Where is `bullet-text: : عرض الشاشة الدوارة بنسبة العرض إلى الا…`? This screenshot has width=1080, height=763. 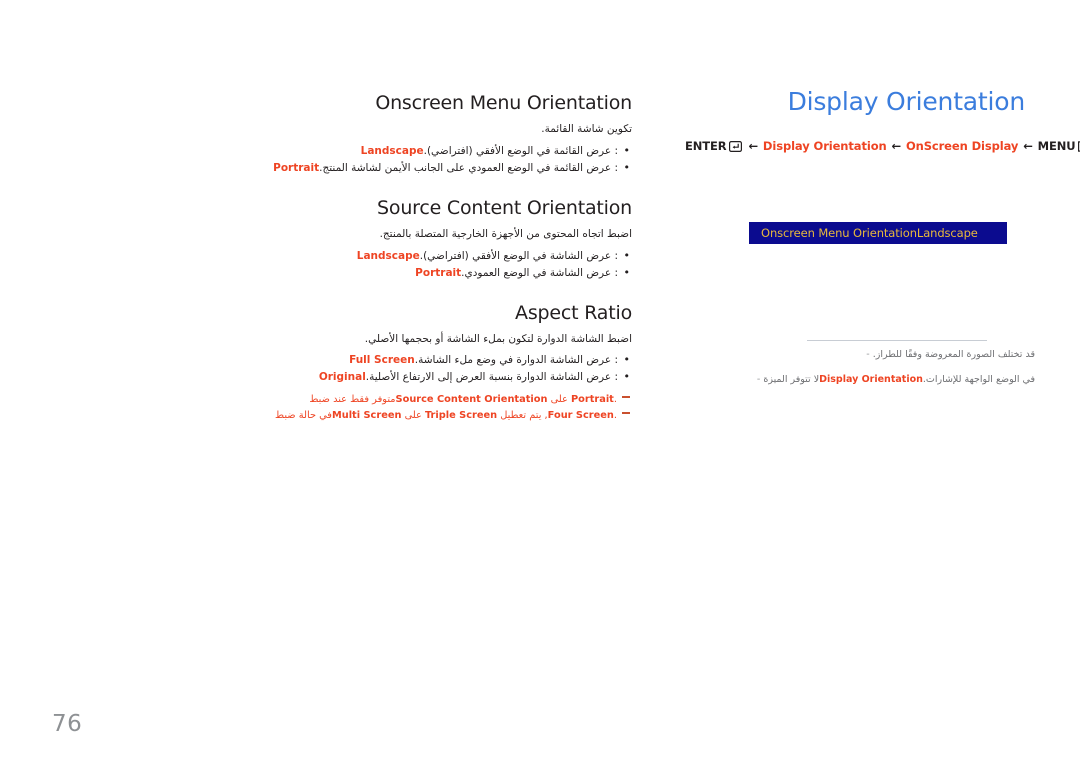
bullet-text: : عرض الشاشة الدوارة بنسبة العرض إلى الا… is located at coordinates (491, 377).